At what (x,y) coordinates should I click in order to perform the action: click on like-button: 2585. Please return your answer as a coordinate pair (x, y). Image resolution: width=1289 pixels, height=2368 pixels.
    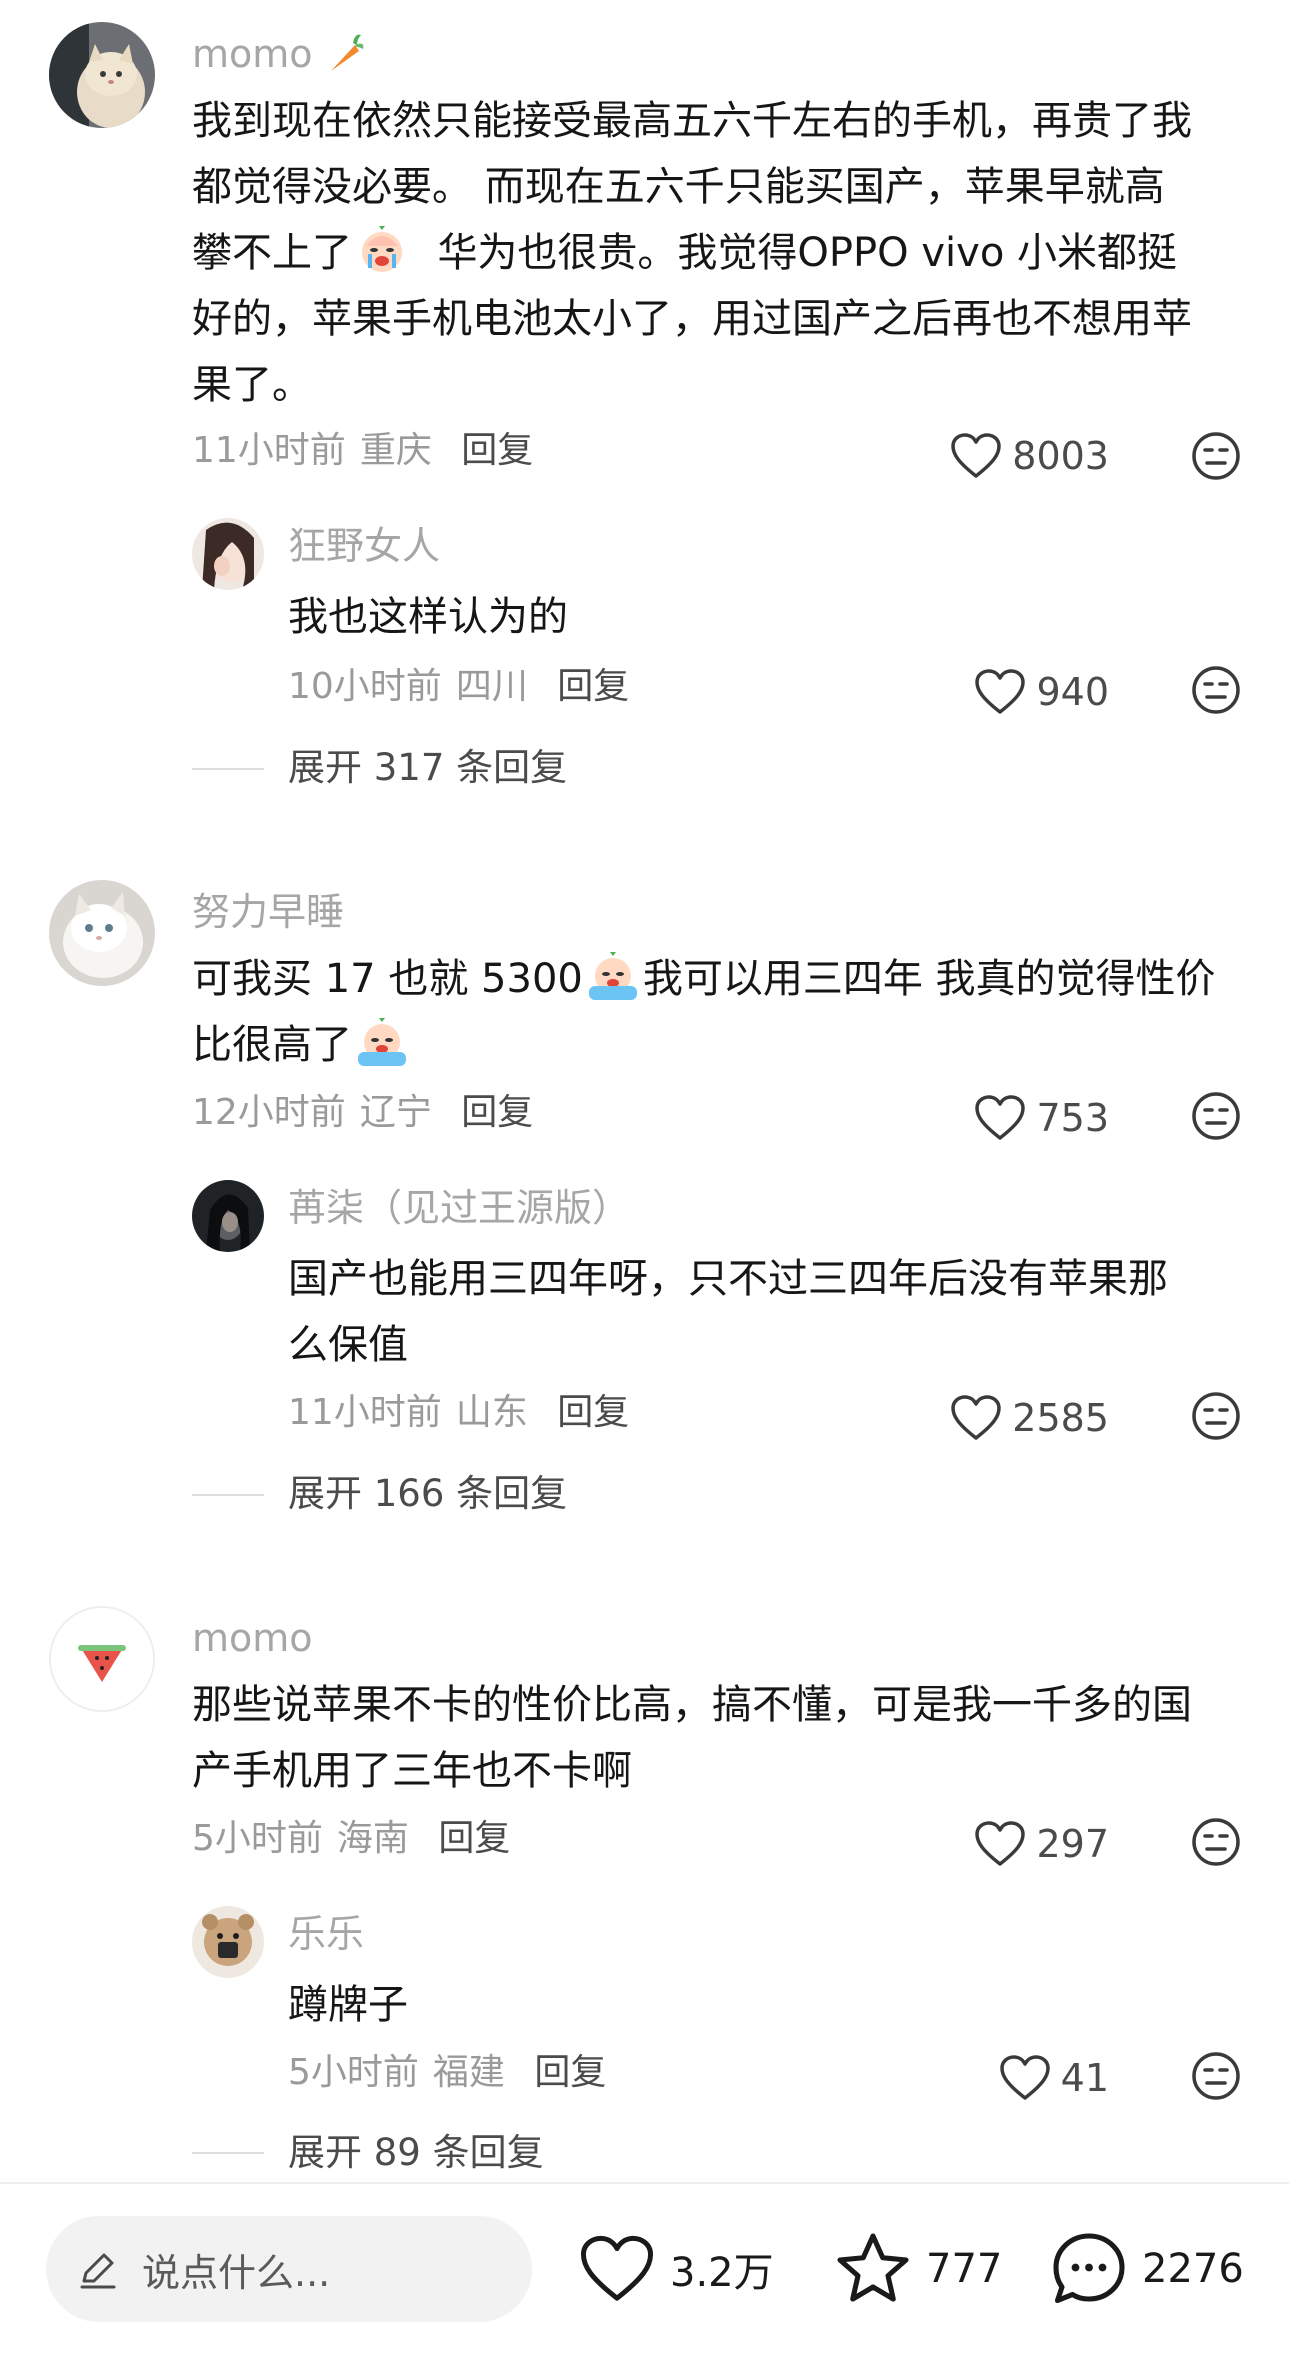
    Looking at the image, I should click on (1029, 1418).